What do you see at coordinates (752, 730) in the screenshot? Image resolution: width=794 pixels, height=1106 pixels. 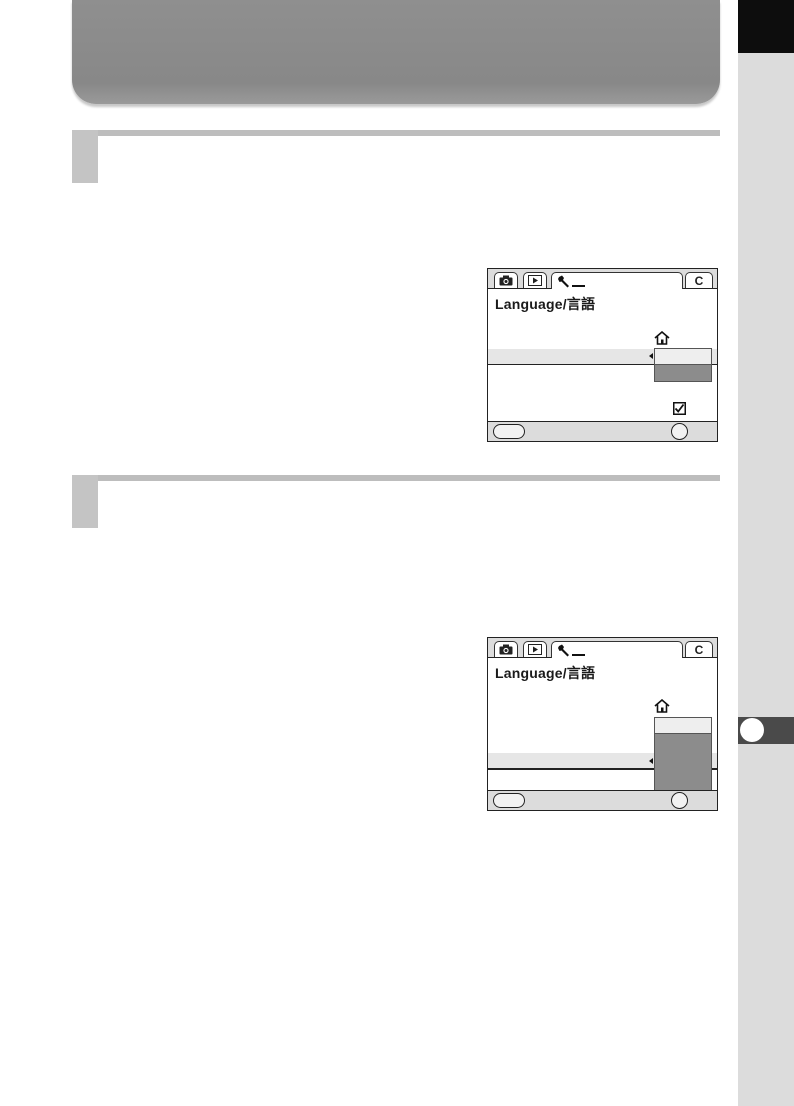 I see `chapter-number-circle` at bounding box center [752, 730].